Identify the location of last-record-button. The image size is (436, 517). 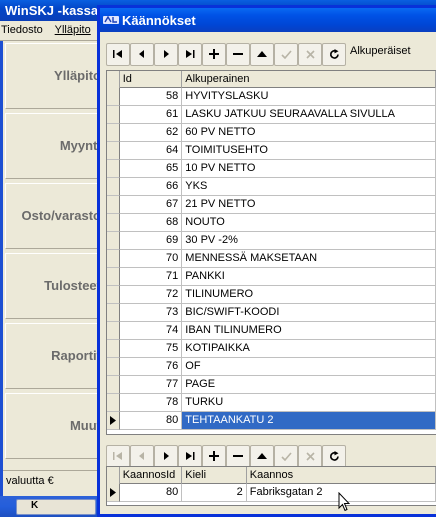
(190, 54).